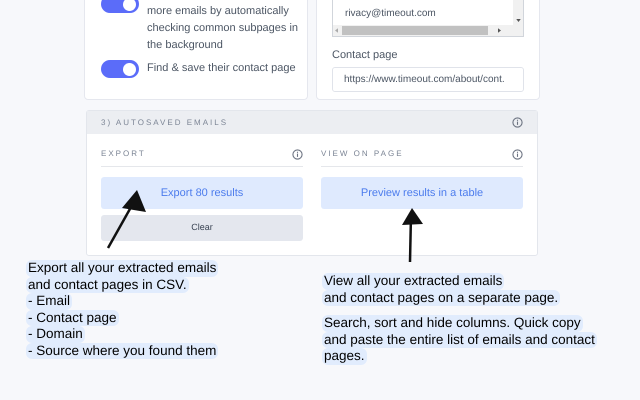  Describe the element at coordinates (122, 350) in the screenshot. I see `annotation-text: - Source where you found them` at that location.